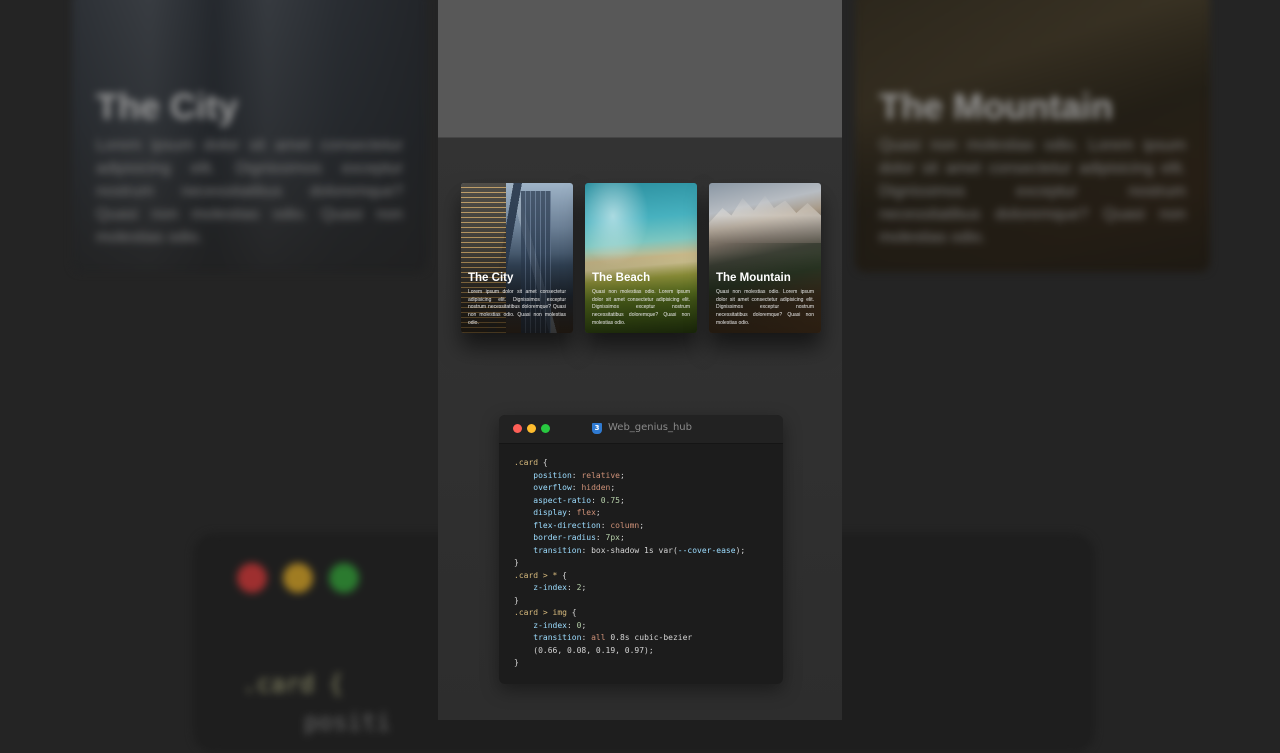 This screenshot has width=1280, height=753. What do you see at coordinates (629, 501) in the screenshot?
I see `code-line: aspect-ratio: 0.75;` at bounding box center [629, 501].